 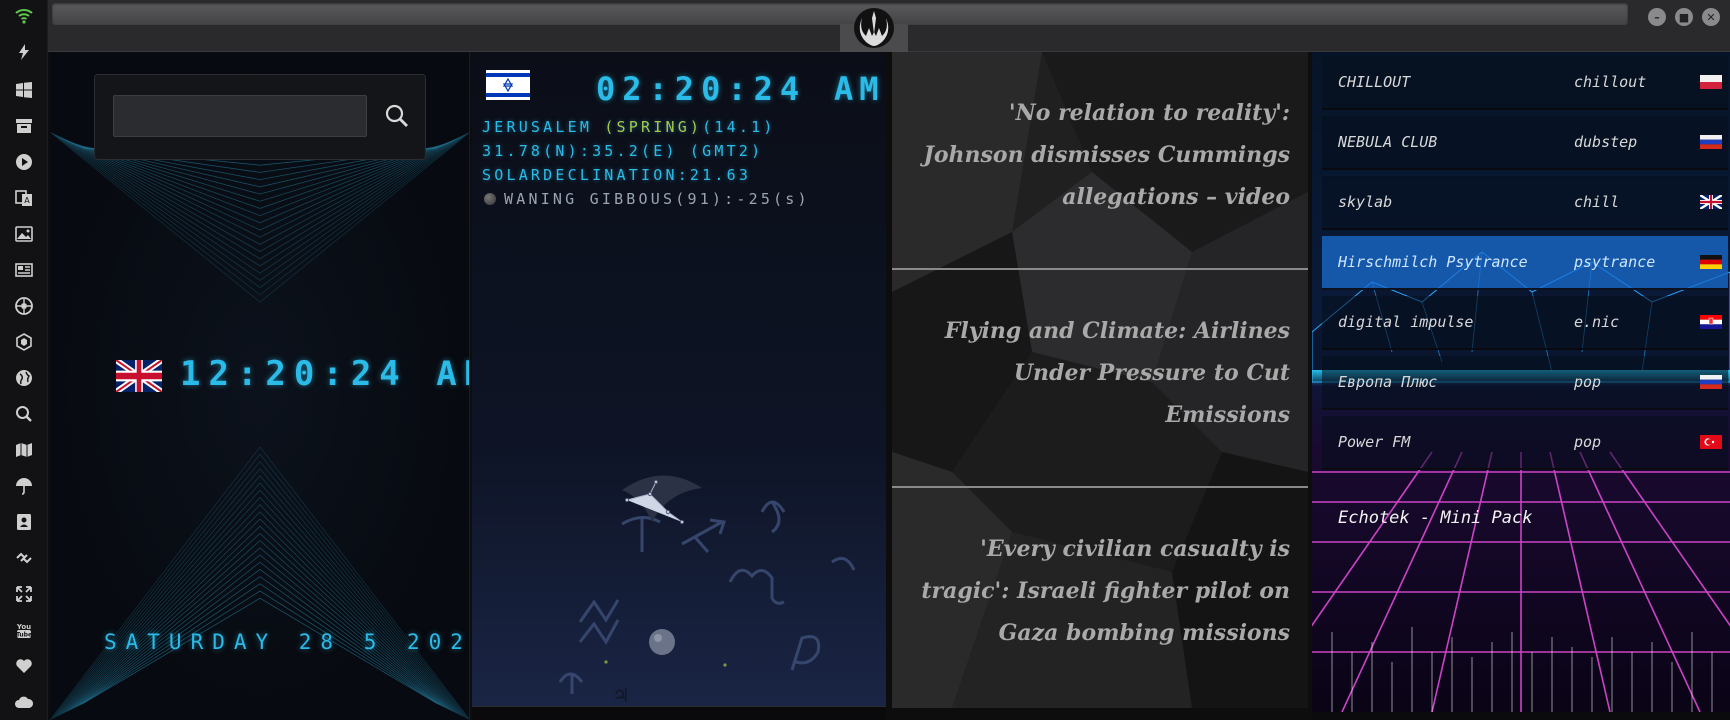 What do you see at coordinates (24, 270) in the screenshot?
I see `news-icon` at bounding box center [24, 270].